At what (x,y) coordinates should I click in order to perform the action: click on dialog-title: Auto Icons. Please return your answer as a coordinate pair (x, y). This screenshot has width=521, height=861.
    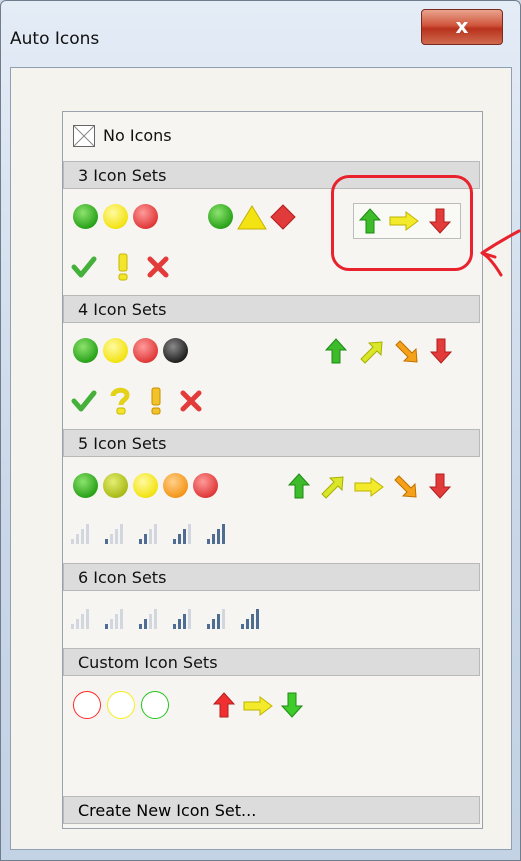
    Looking at the image, I should click on (55, 39).